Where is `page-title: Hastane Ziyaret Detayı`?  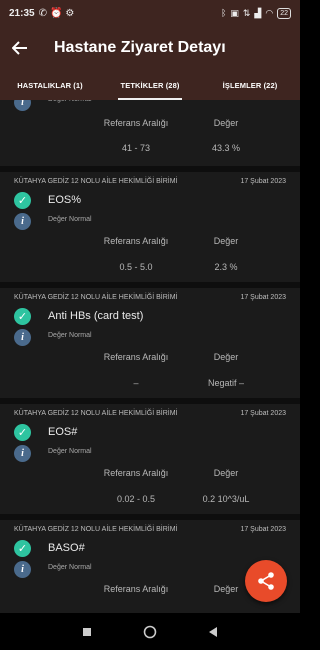
page-title: Hastane Ziyaret Detayı is located at coordinates (140, 47).